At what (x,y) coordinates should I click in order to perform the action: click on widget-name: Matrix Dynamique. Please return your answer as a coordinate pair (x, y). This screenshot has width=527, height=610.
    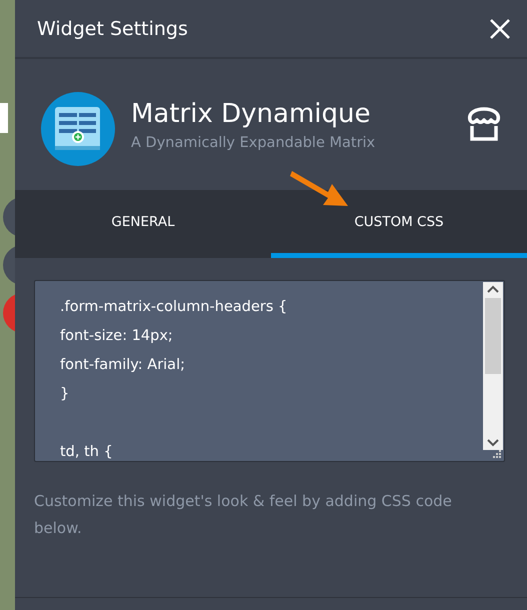
    Looking at the image, I should click on (251, 113).